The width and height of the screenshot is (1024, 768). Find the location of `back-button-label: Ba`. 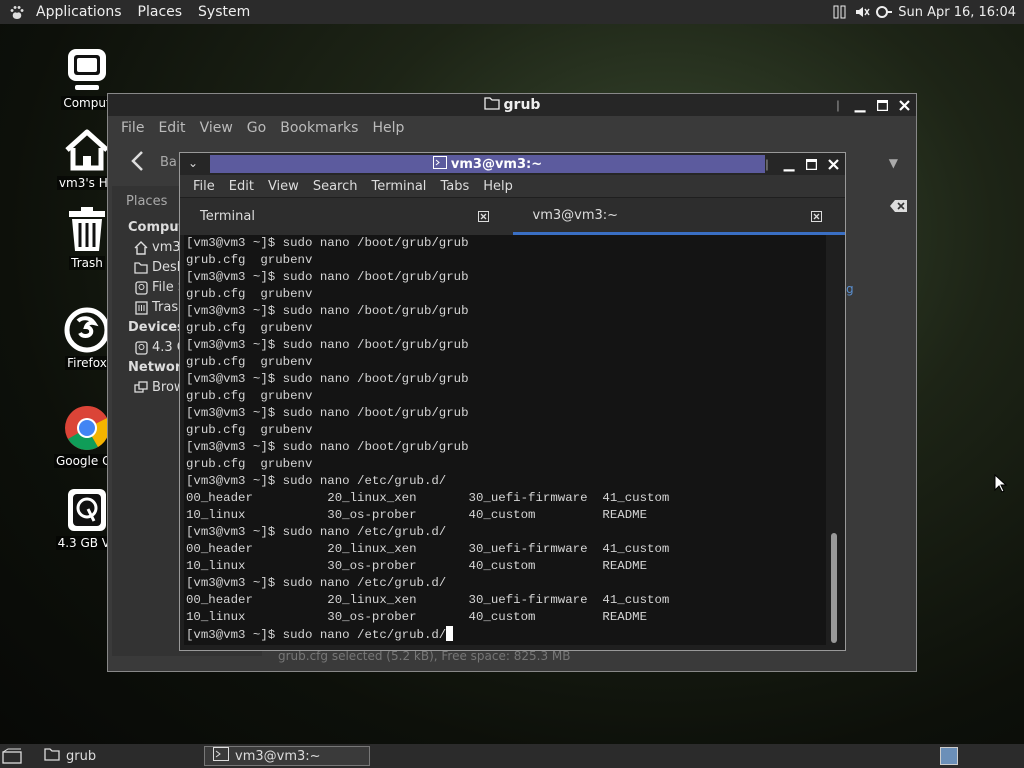

back-button-label: Ba is located at coordinates (168, 162).